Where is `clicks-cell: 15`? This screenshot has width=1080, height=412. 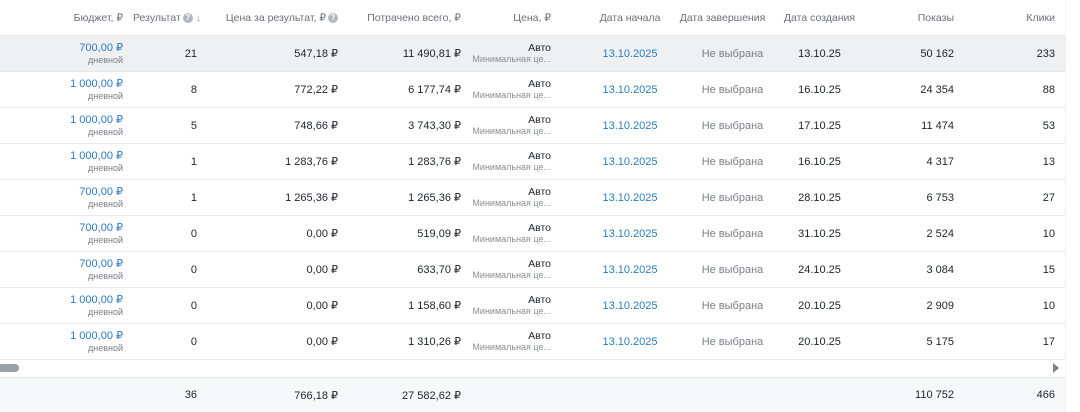 clicks-cell: 15 is located at coordinates (1048, 269).